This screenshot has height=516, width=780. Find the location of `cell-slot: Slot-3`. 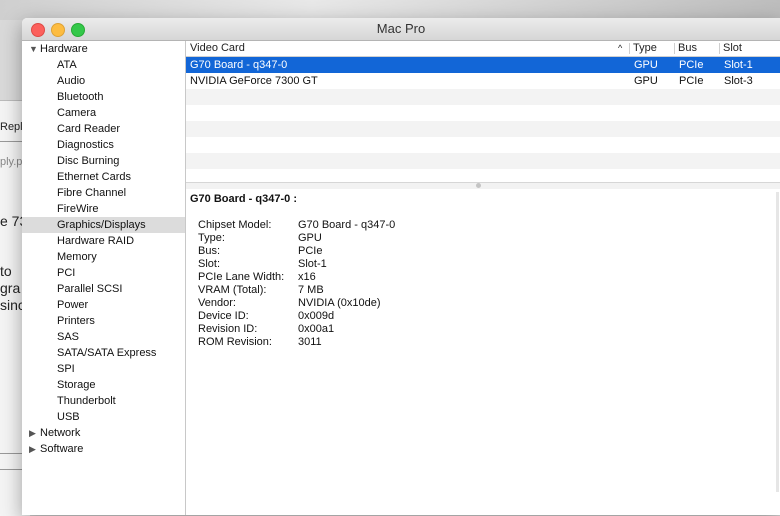

cell-slot: Slot-3 is located at coordinates (738, 81).